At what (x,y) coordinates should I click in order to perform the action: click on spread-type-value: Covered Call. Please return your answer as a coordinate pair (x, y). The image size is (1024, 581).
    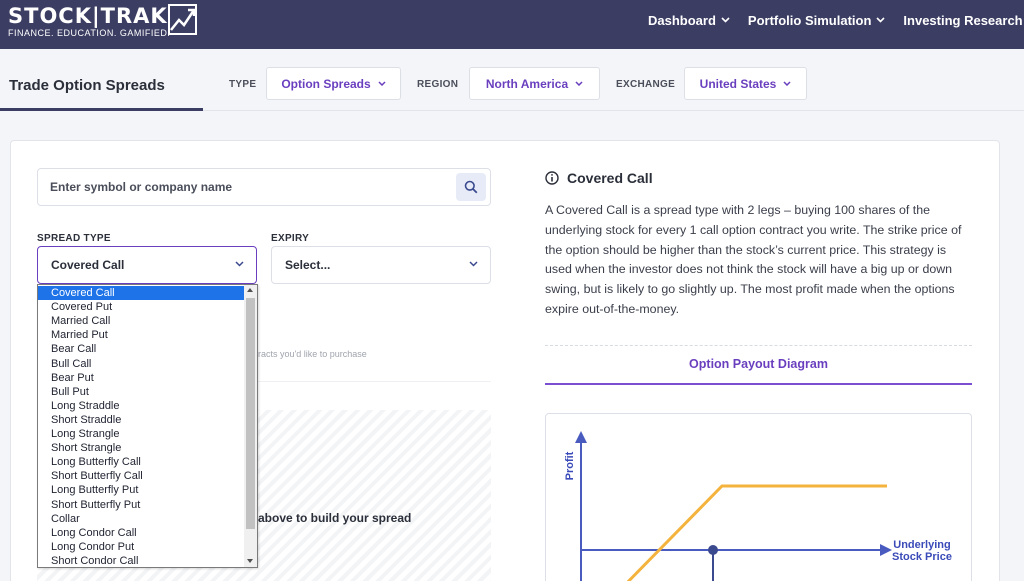
    Looking at the image, I should click on (88, 265).